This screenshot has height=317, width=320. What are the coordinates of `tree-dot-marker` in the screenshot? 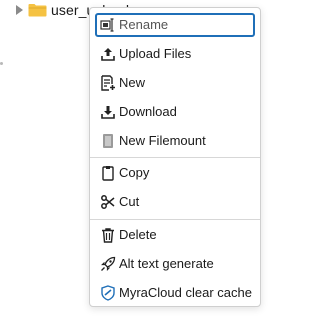 It's located at (1, 63).